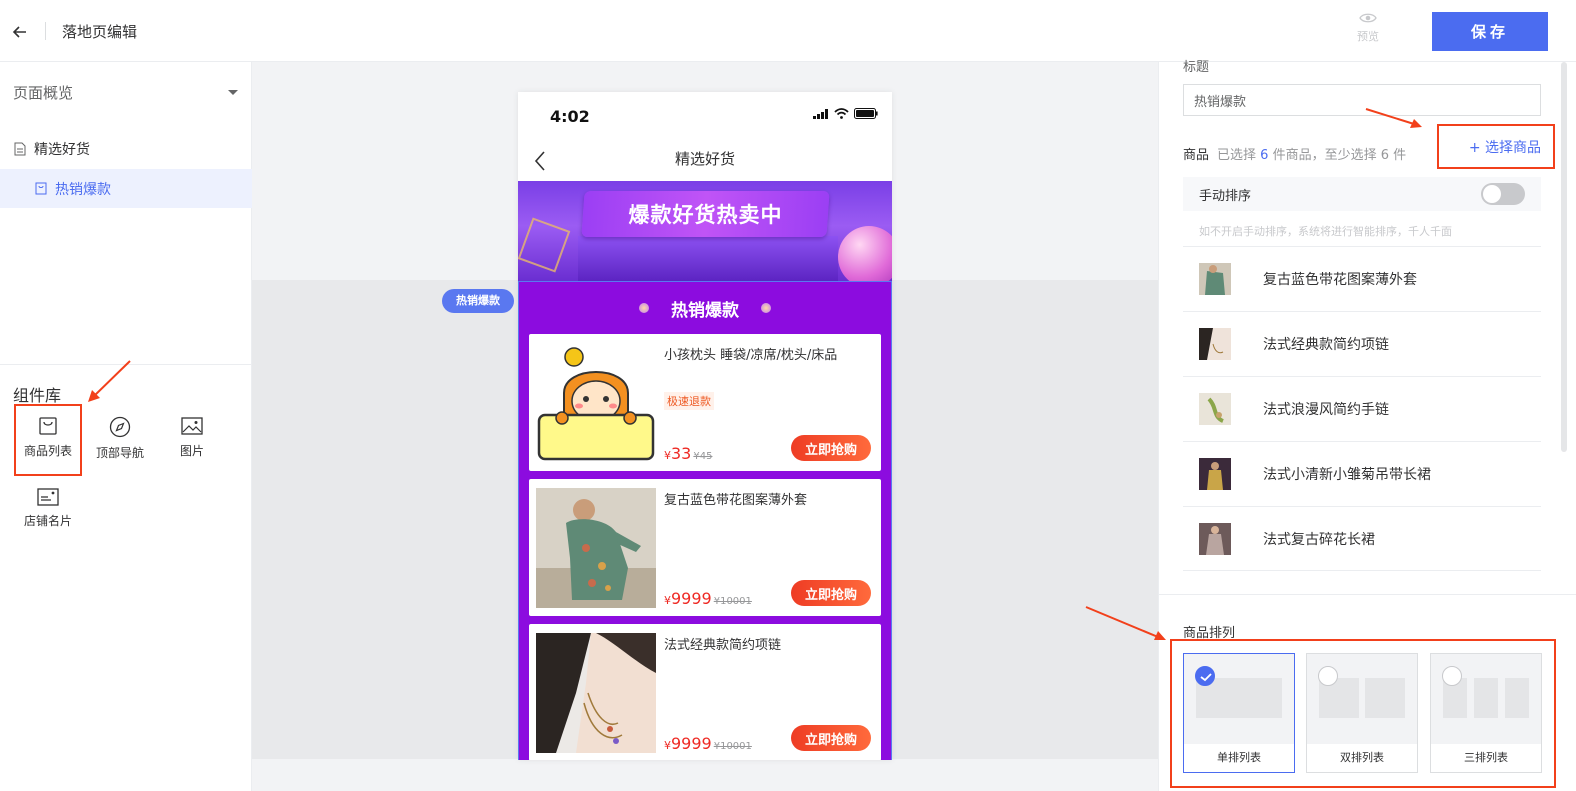 The image size is (1576, 791). I want to click on component-label: 店铺名片, so click(47, 521).